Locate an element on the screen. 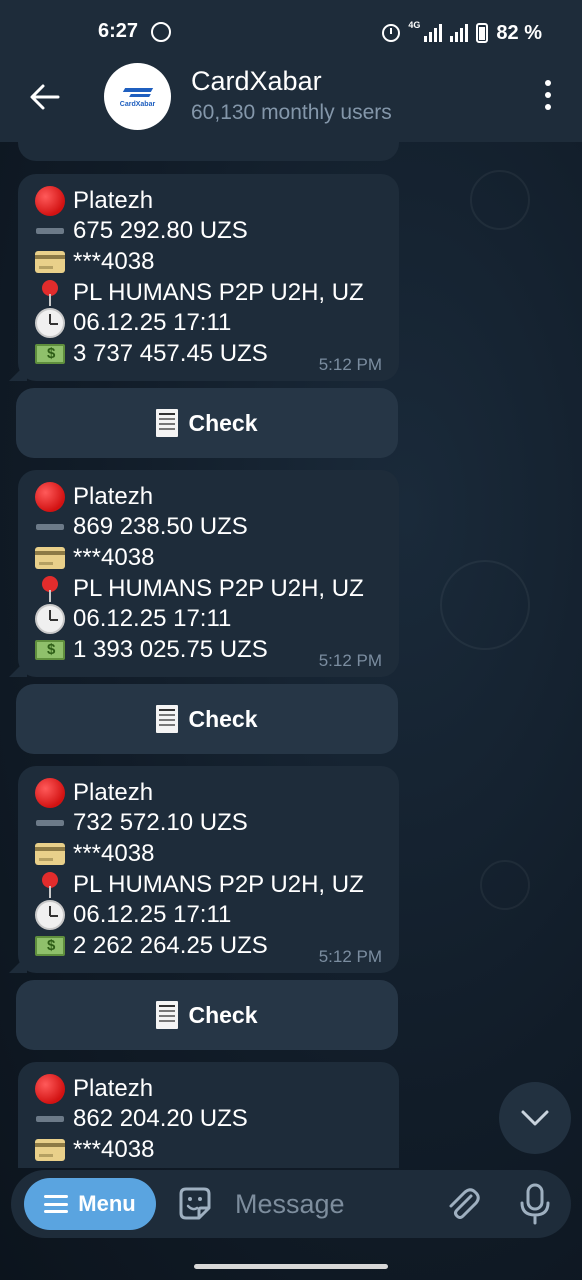 The height and width of the screenshot is (1280, 582). message-bubble-partial is located at coordinates (208, 151).